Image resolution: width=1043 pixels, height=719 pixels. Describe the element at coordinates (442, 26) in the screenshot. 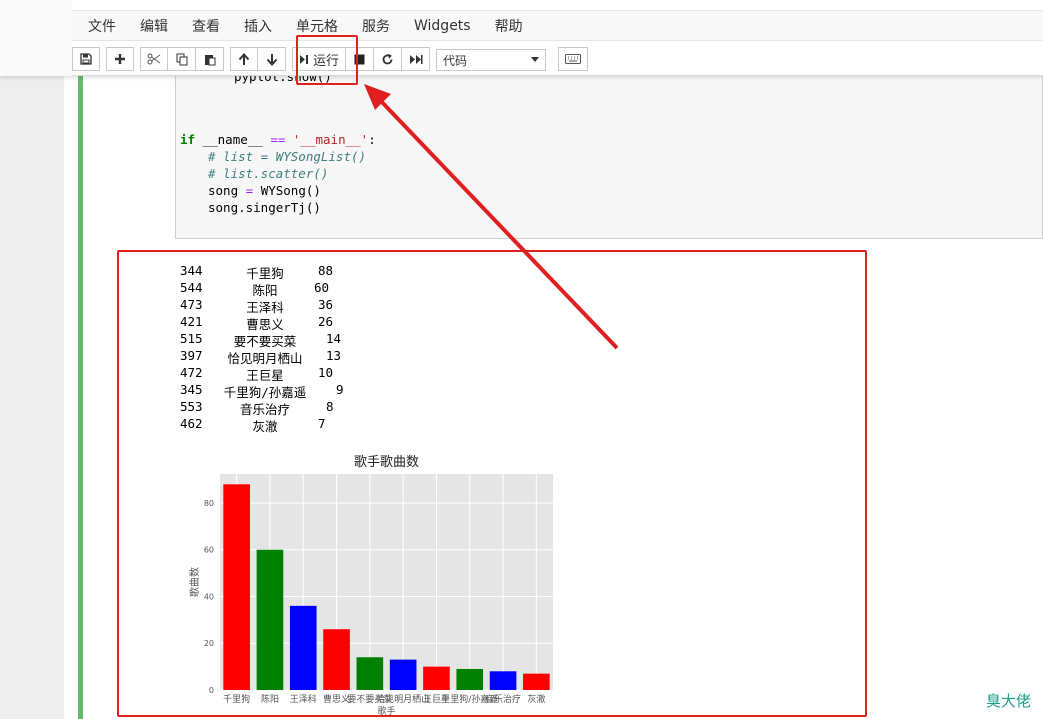

I see `menu-widgets: Widgets` at that location.